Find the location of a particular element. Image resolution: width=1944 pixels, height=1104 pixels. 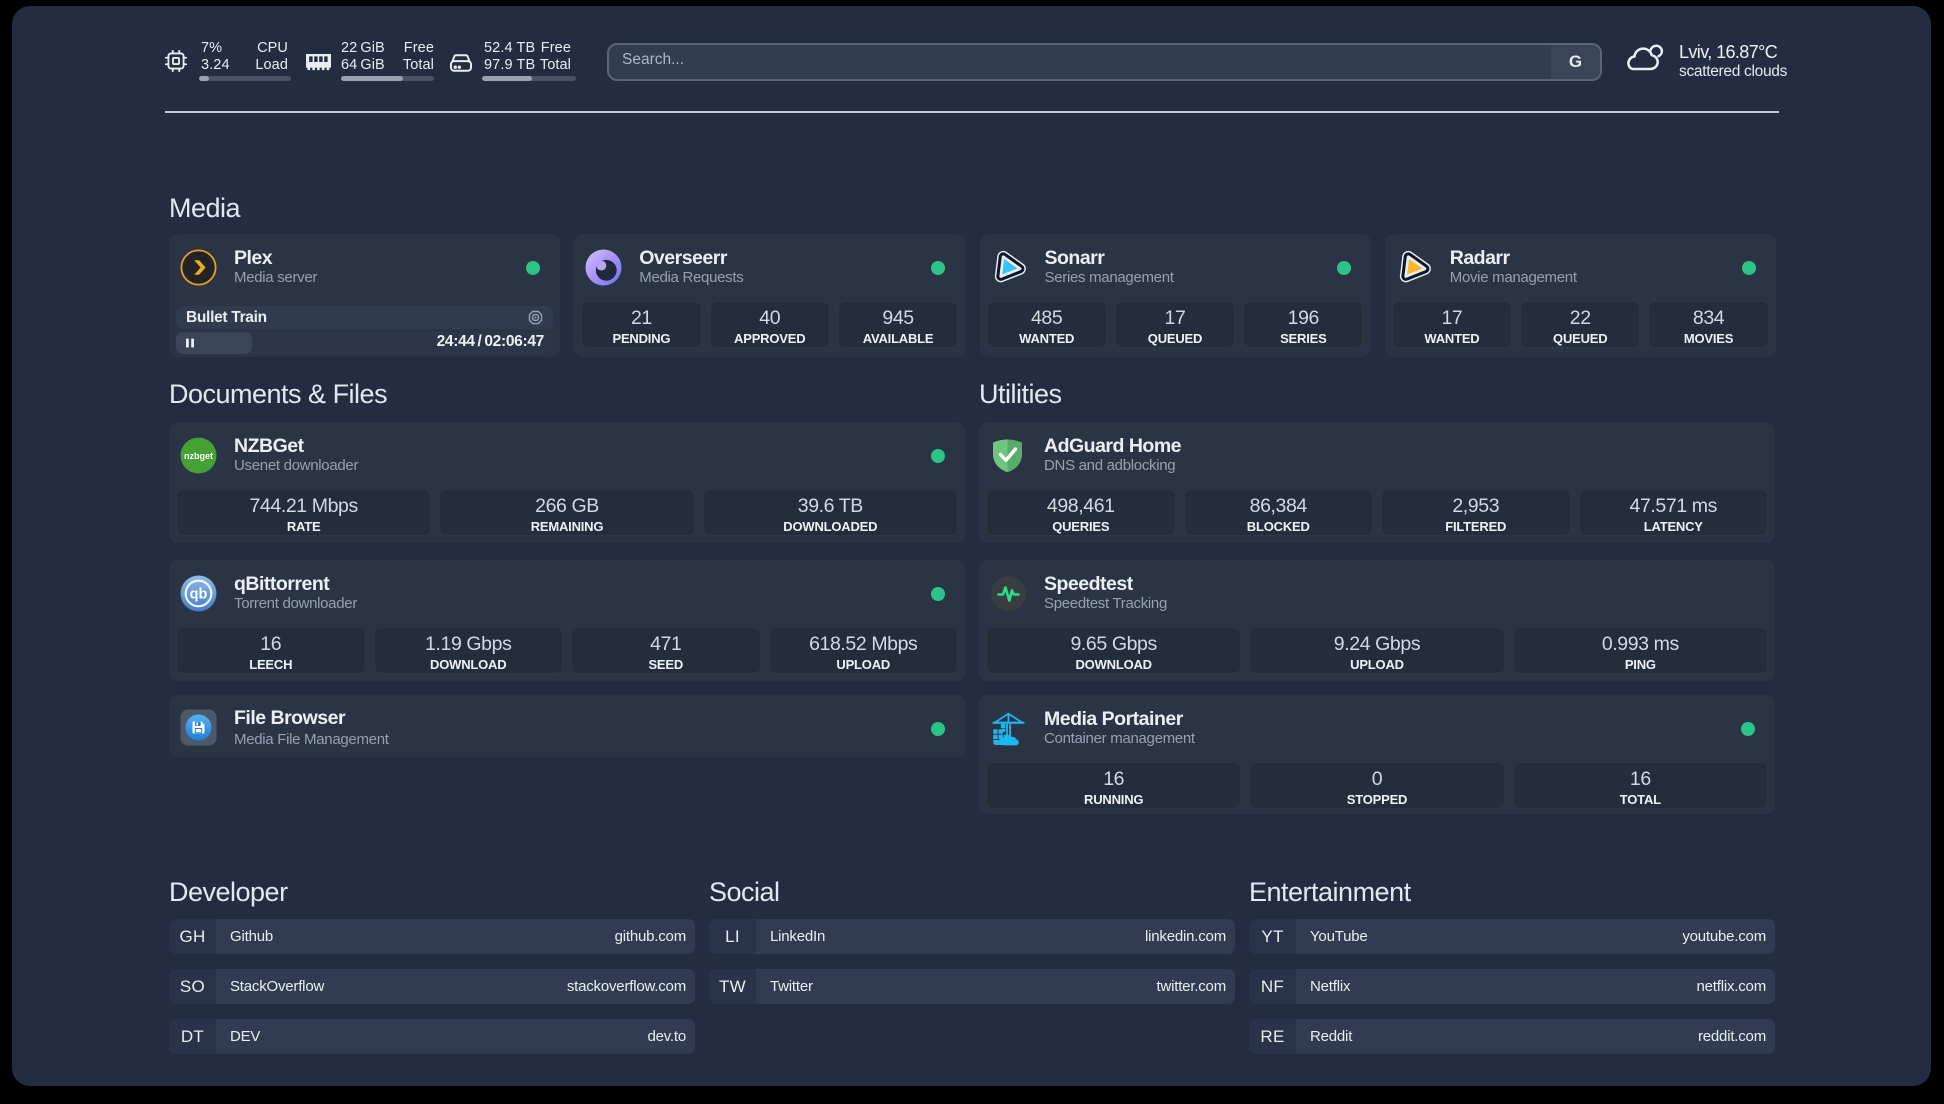

svg-text: qb is located at coordinates (199, 595).